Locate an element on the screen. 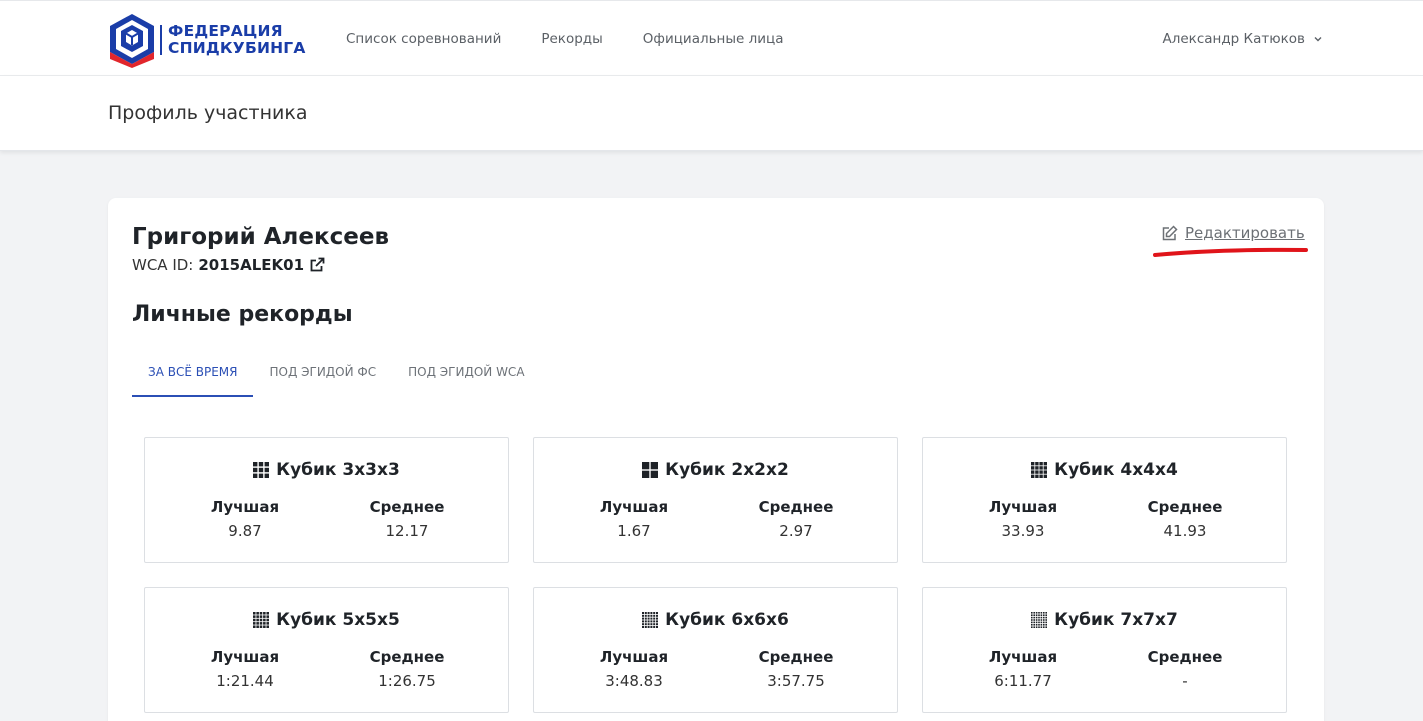 Image resolution: width=1423 pixels, height=721 pixels. wca-id-label: WCA ID: is located at coordinates (163, 265).